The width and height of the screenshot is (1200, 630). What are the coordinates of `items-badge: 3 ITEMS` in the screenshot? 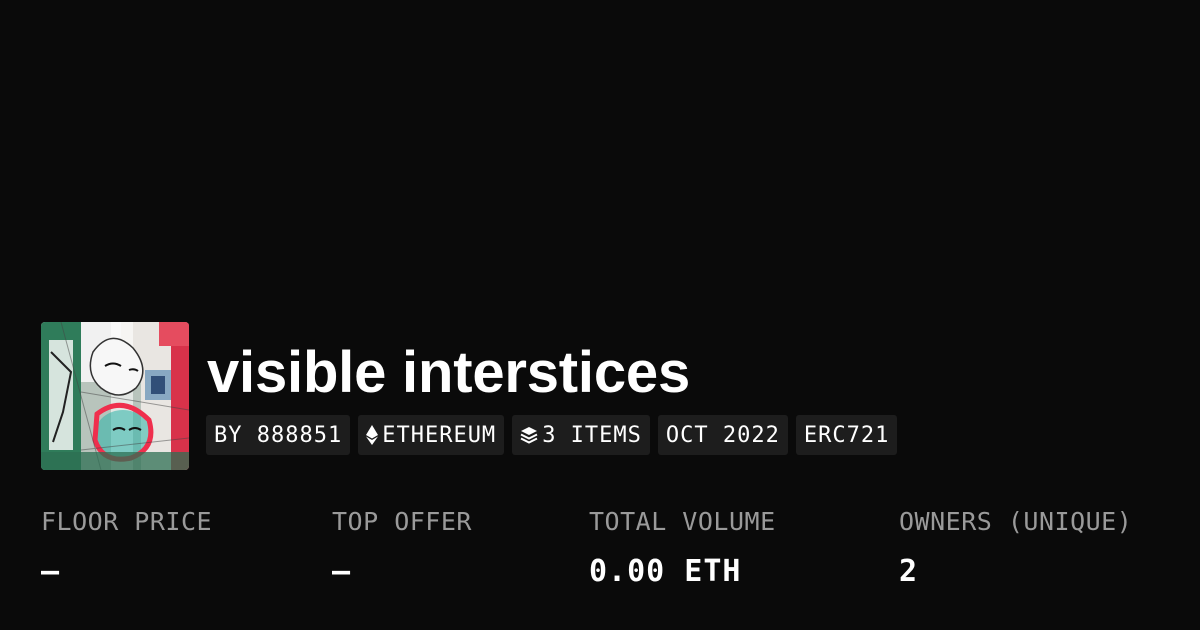 It's located at (581, 435).